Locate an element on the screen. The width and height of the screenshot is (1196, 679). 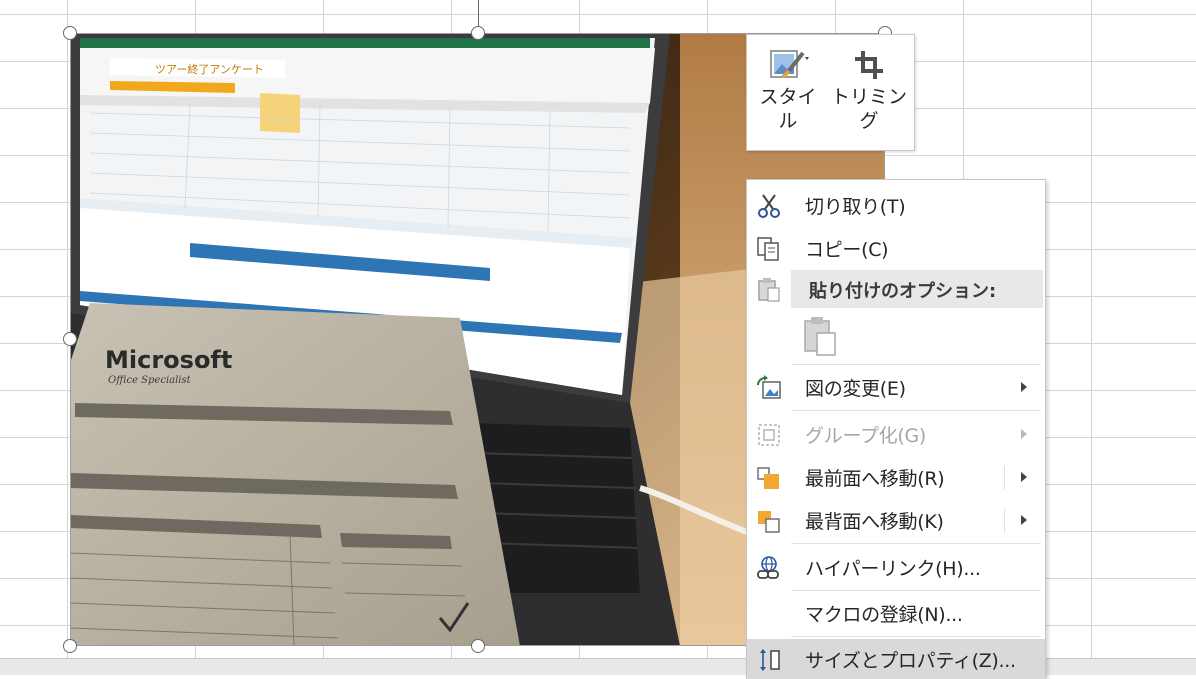
paper-microsoft-logo: Microsoft is located at coordinates (168, 360).